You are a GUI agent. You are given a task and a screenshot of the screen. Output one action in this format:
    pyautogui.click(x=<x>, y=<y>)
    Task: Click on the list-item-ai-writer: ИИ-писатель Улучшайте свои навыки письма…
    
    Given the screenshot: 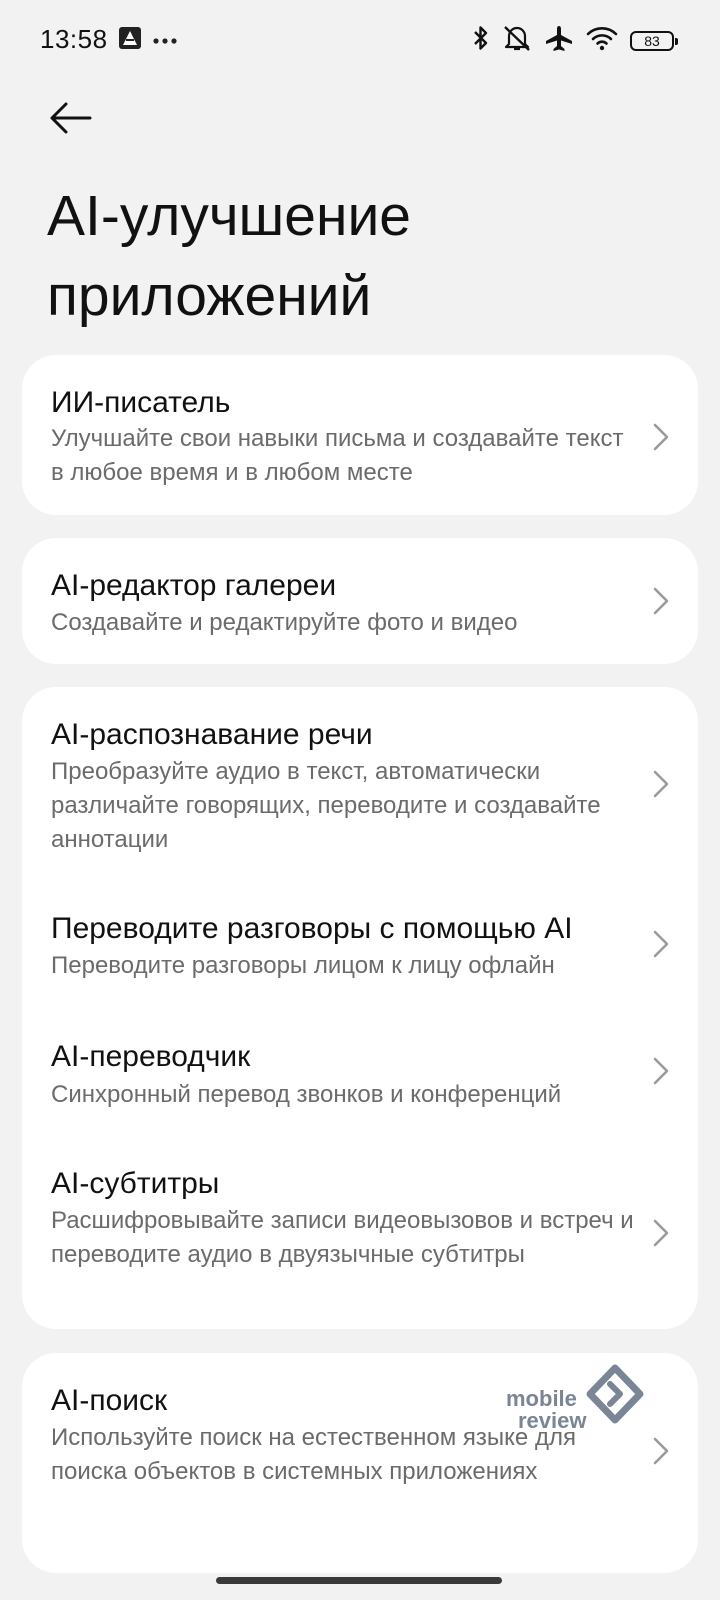 What is the action you would take?
    pyautogui.click(x=360, y=435)
    